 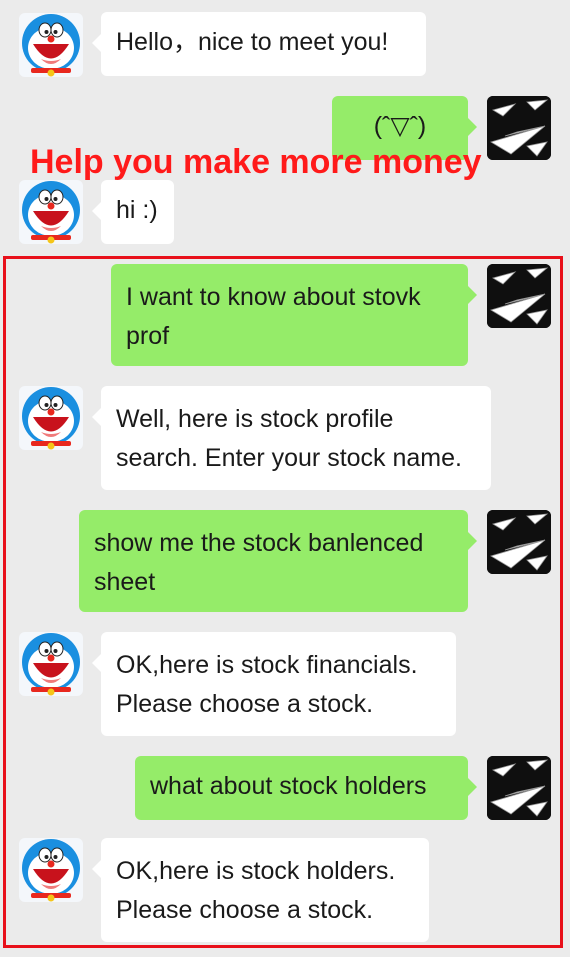 I want to click on message-bubble-user: what about stock holders, so click(x=306, y=788).